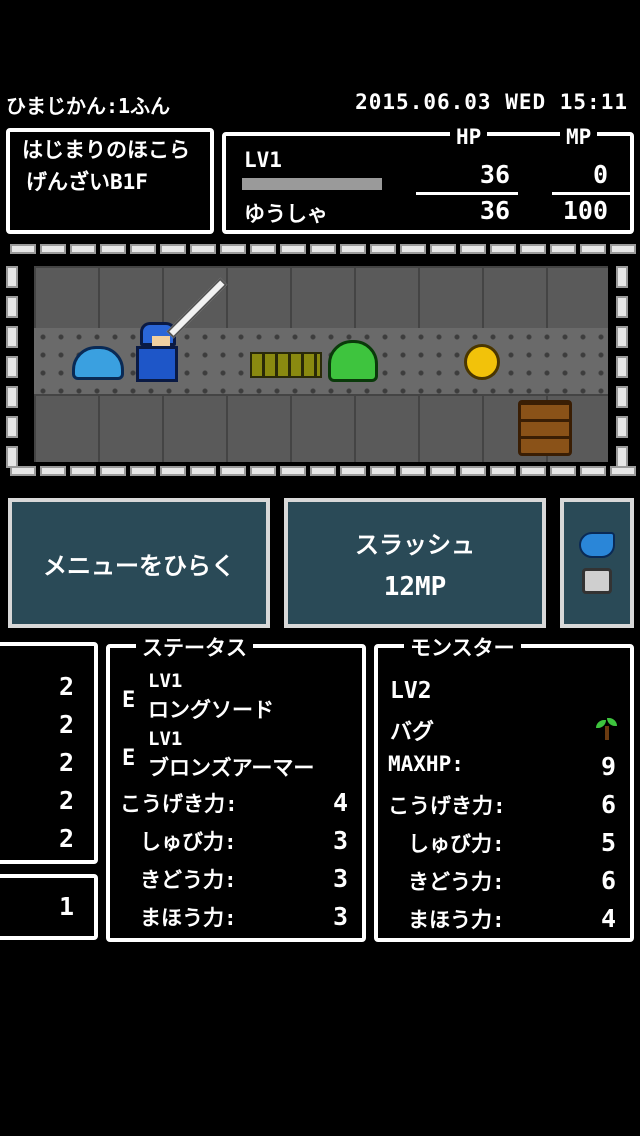 The height and width of the screenshot is (1136, 640). Describe the element at coordinates (415, 586) in the screenshot. I see `skill-cost: 12MP` at that location.